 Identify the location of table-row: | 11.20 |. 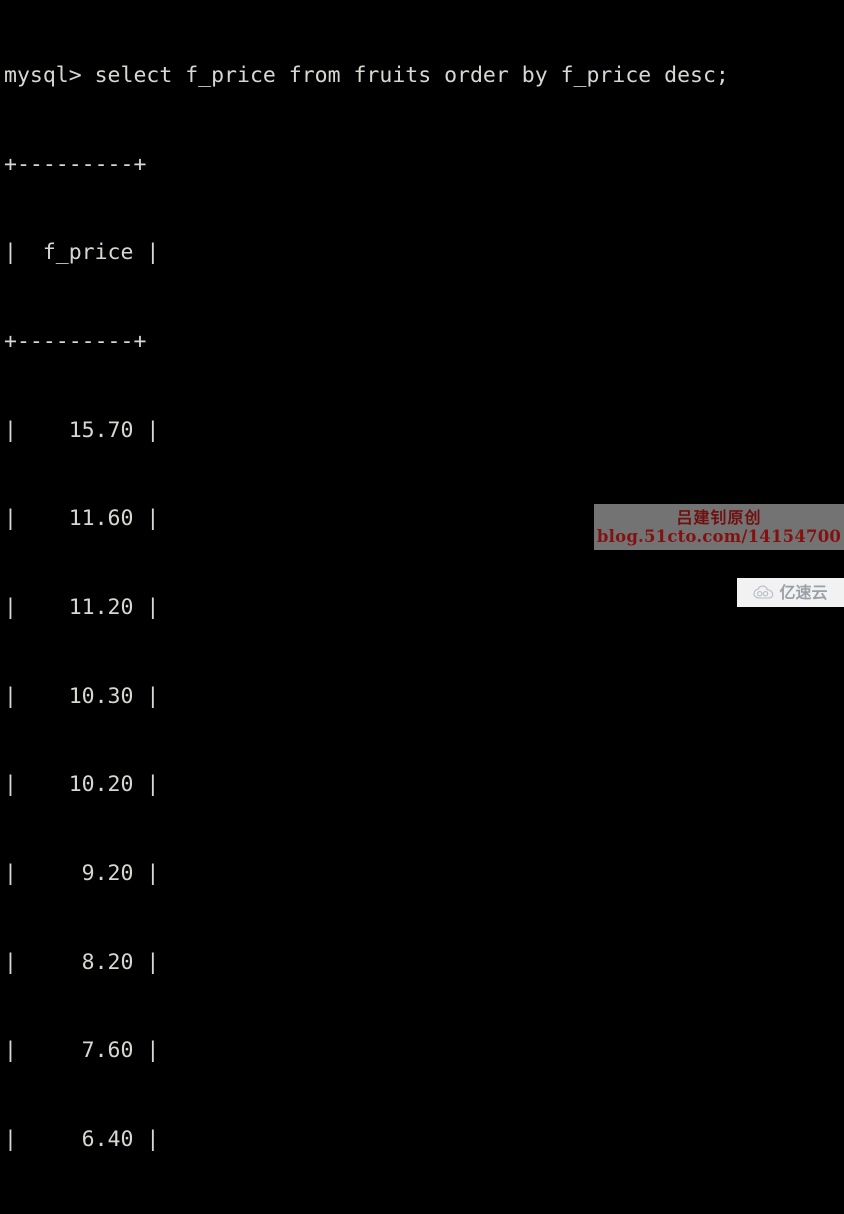
(82, 607).